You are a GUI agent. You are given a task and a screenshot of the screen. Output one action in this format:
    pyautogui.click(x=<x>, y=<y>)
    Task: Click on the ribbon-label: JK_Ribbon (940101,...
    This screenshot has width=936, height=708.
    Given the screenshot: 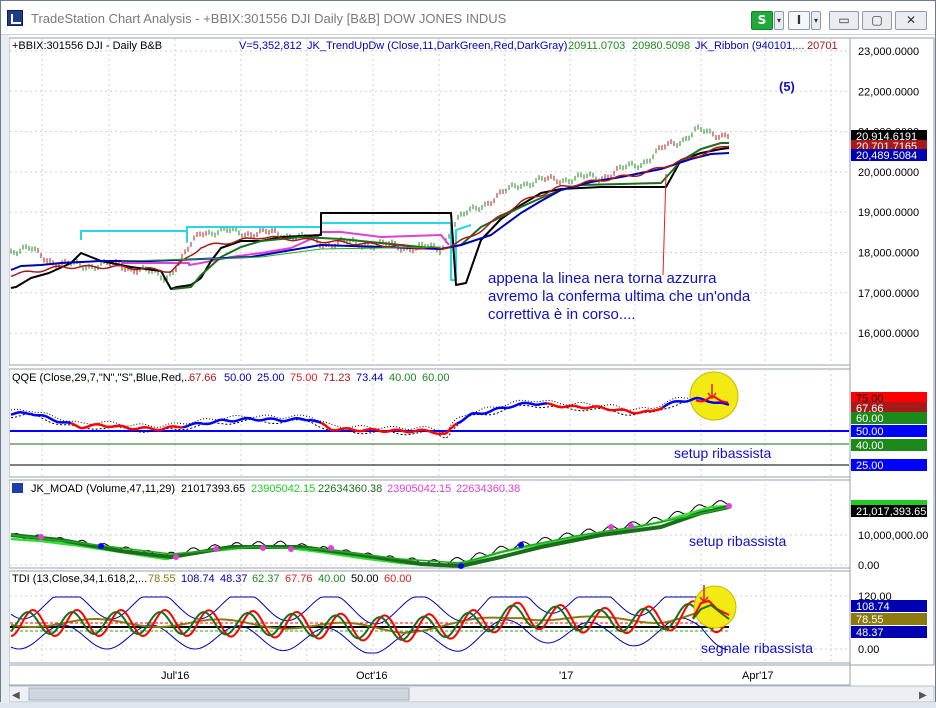 What is the action you would take?
    pyautogui.click(x=749, y=46)
    